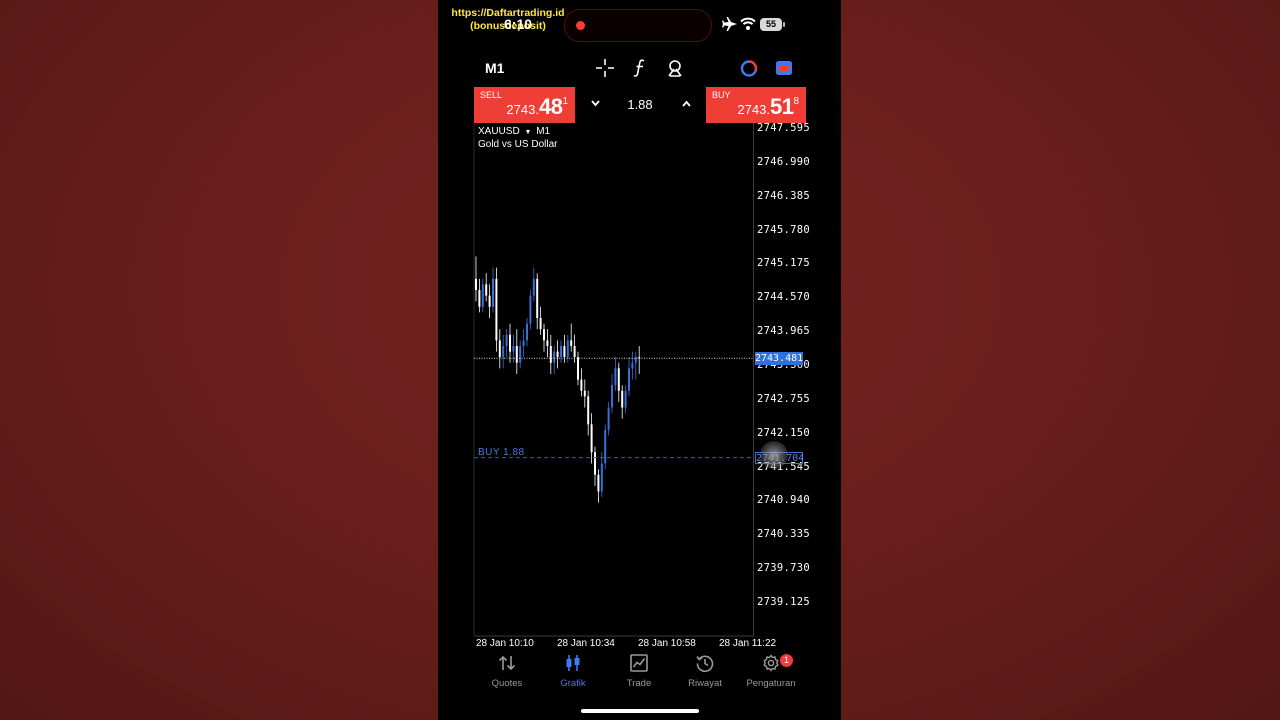 This screenshot has height=720, width=1280. I want to click on price-tick-label: 2745.175, so click(783, 263).